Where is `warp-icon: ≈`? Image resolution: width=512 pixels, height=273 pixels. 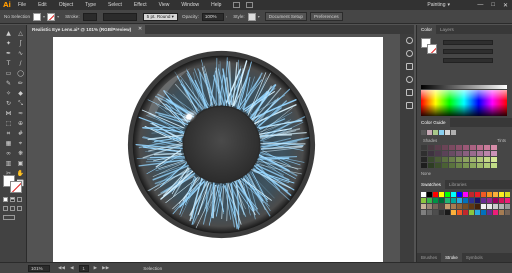
warp-icon: ≈ is located at coordinates (20, 114).